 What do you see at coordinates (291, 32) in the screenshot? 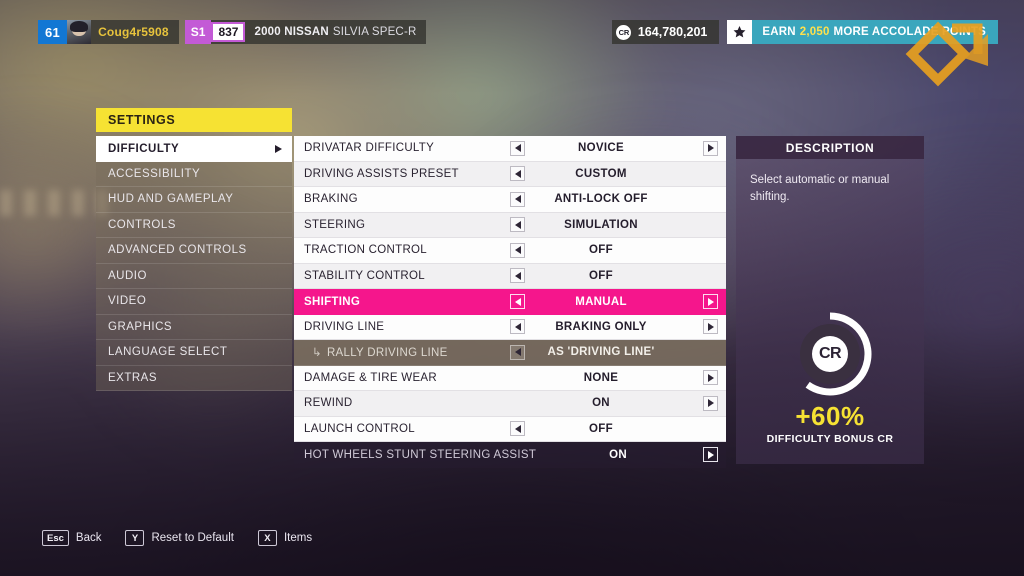
I see `car-year-make: 2000 NISSAN` at bounding box center [291, 32].